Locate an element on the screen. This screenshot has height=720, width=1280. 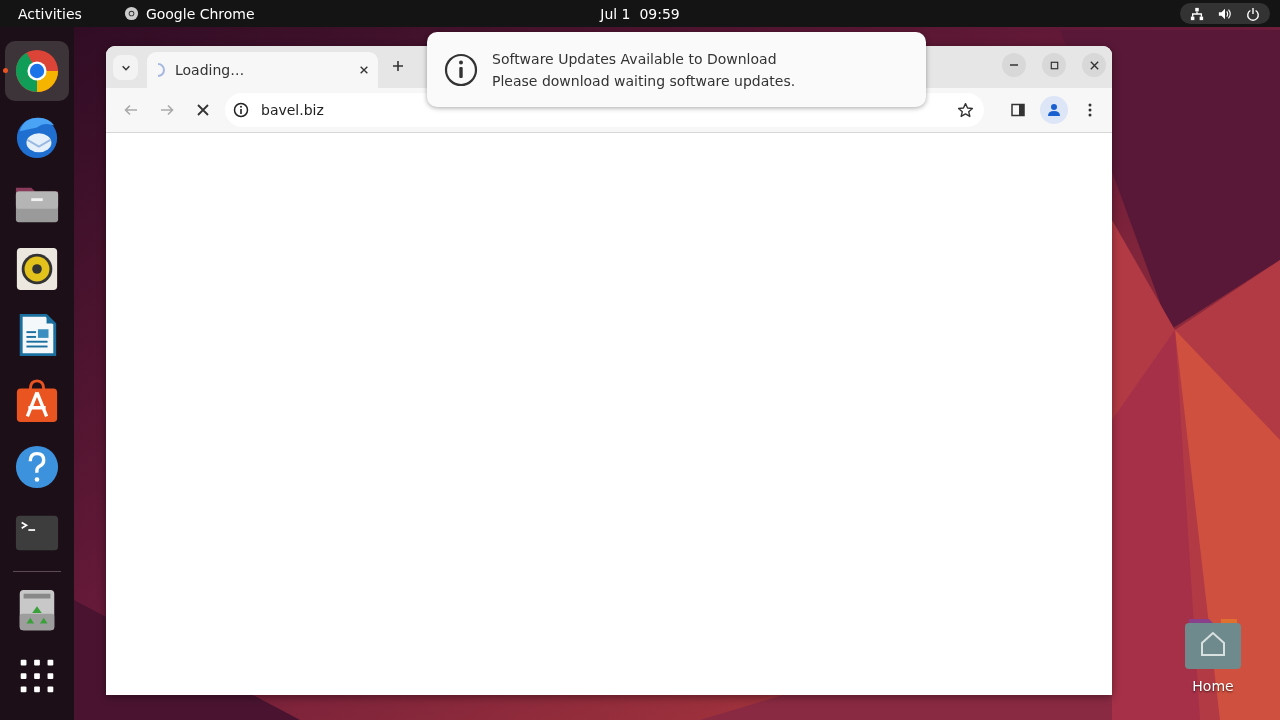
app-menu: Google Chrome is located at coordinates (200, 13).